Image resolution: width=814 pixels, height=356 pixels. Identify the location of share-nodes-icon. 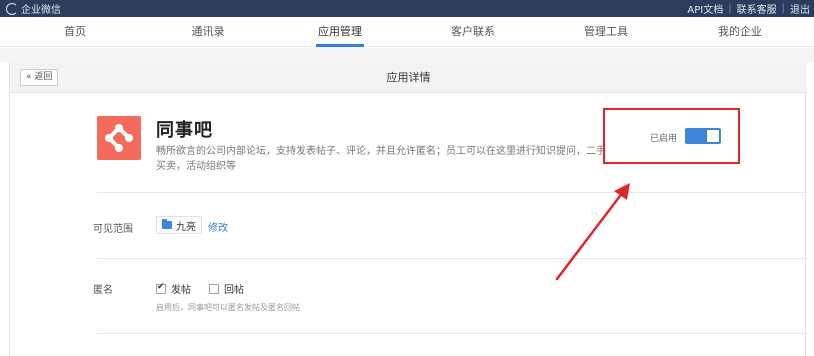
(119, 138).